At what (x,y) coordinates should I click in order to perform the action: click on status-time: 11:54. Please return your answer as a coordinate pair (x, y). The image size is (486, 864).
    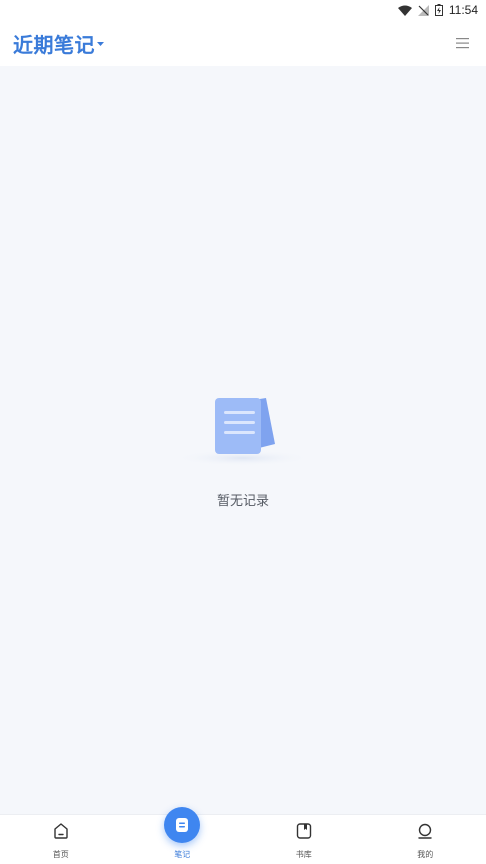
    Looking at the image, I should click on (463, 10).